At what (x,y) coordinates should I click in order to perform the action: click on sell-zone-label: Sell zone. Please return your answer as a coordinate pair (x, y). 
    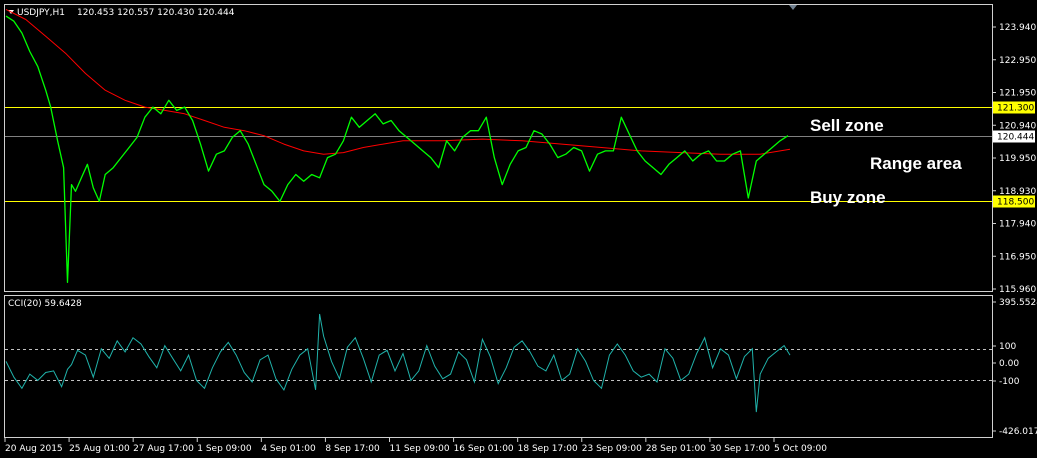
    Looking at the image, I should click on (847, 125).